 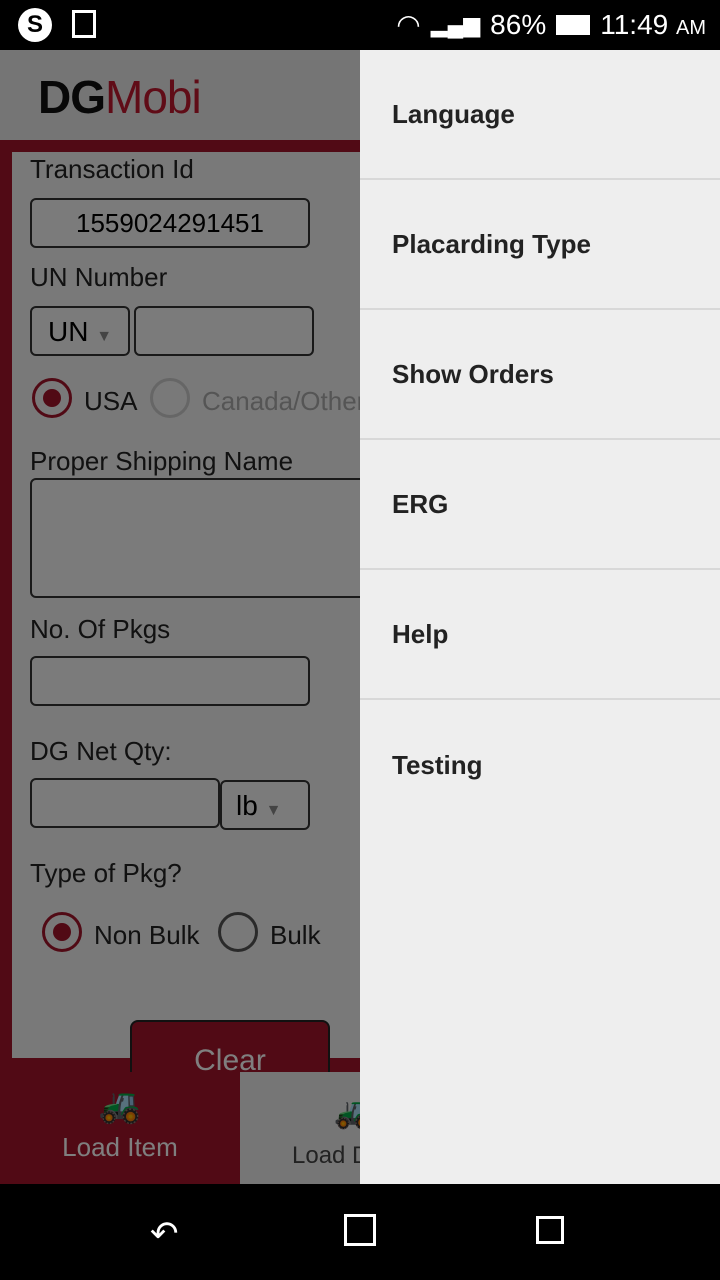 What do you see at coordinates (550, 1230) in the screenshot?
I see `recents-icon` at bounding box center [550, 1230].